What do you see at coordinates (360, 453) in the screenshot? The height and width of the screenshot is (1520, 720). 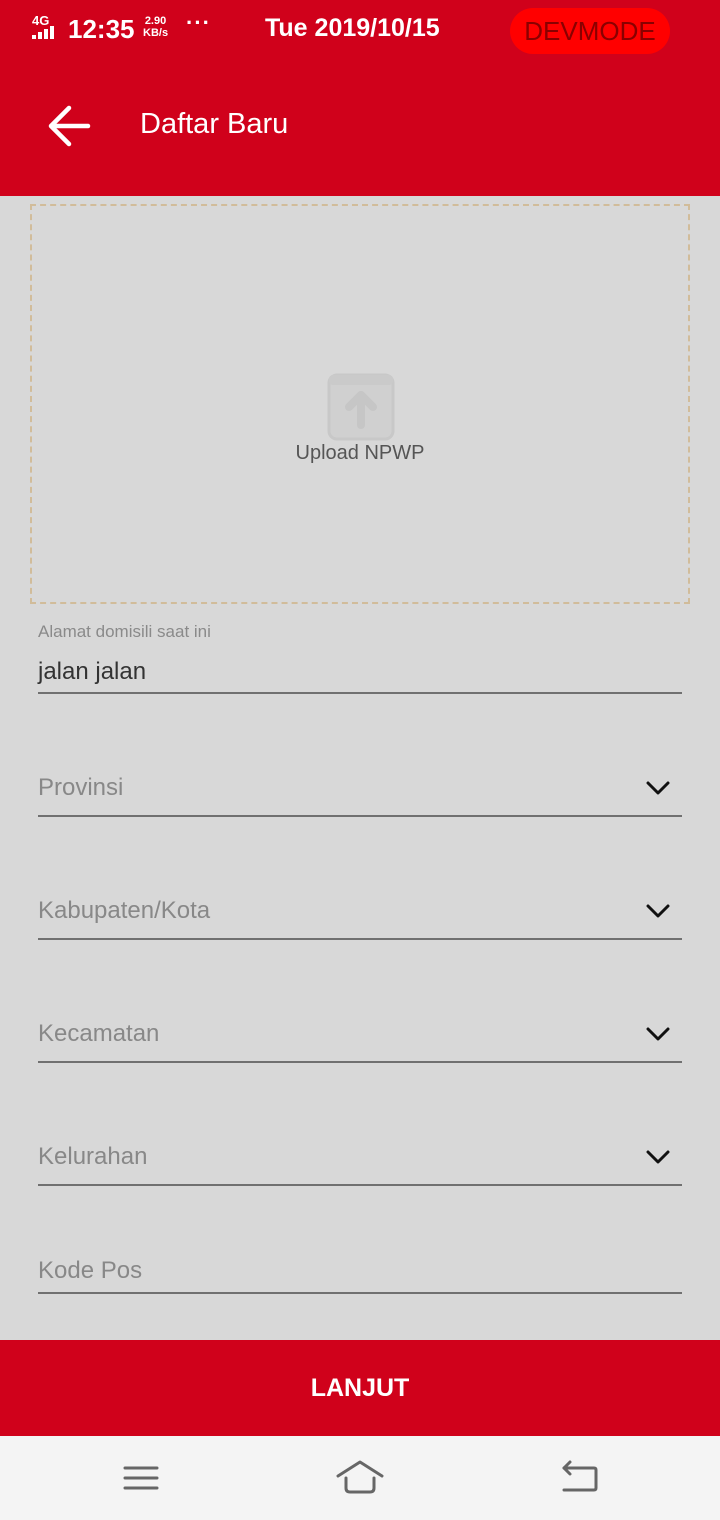 I see `upload-label: Upload NPWP` at bounding box center [360, 453].